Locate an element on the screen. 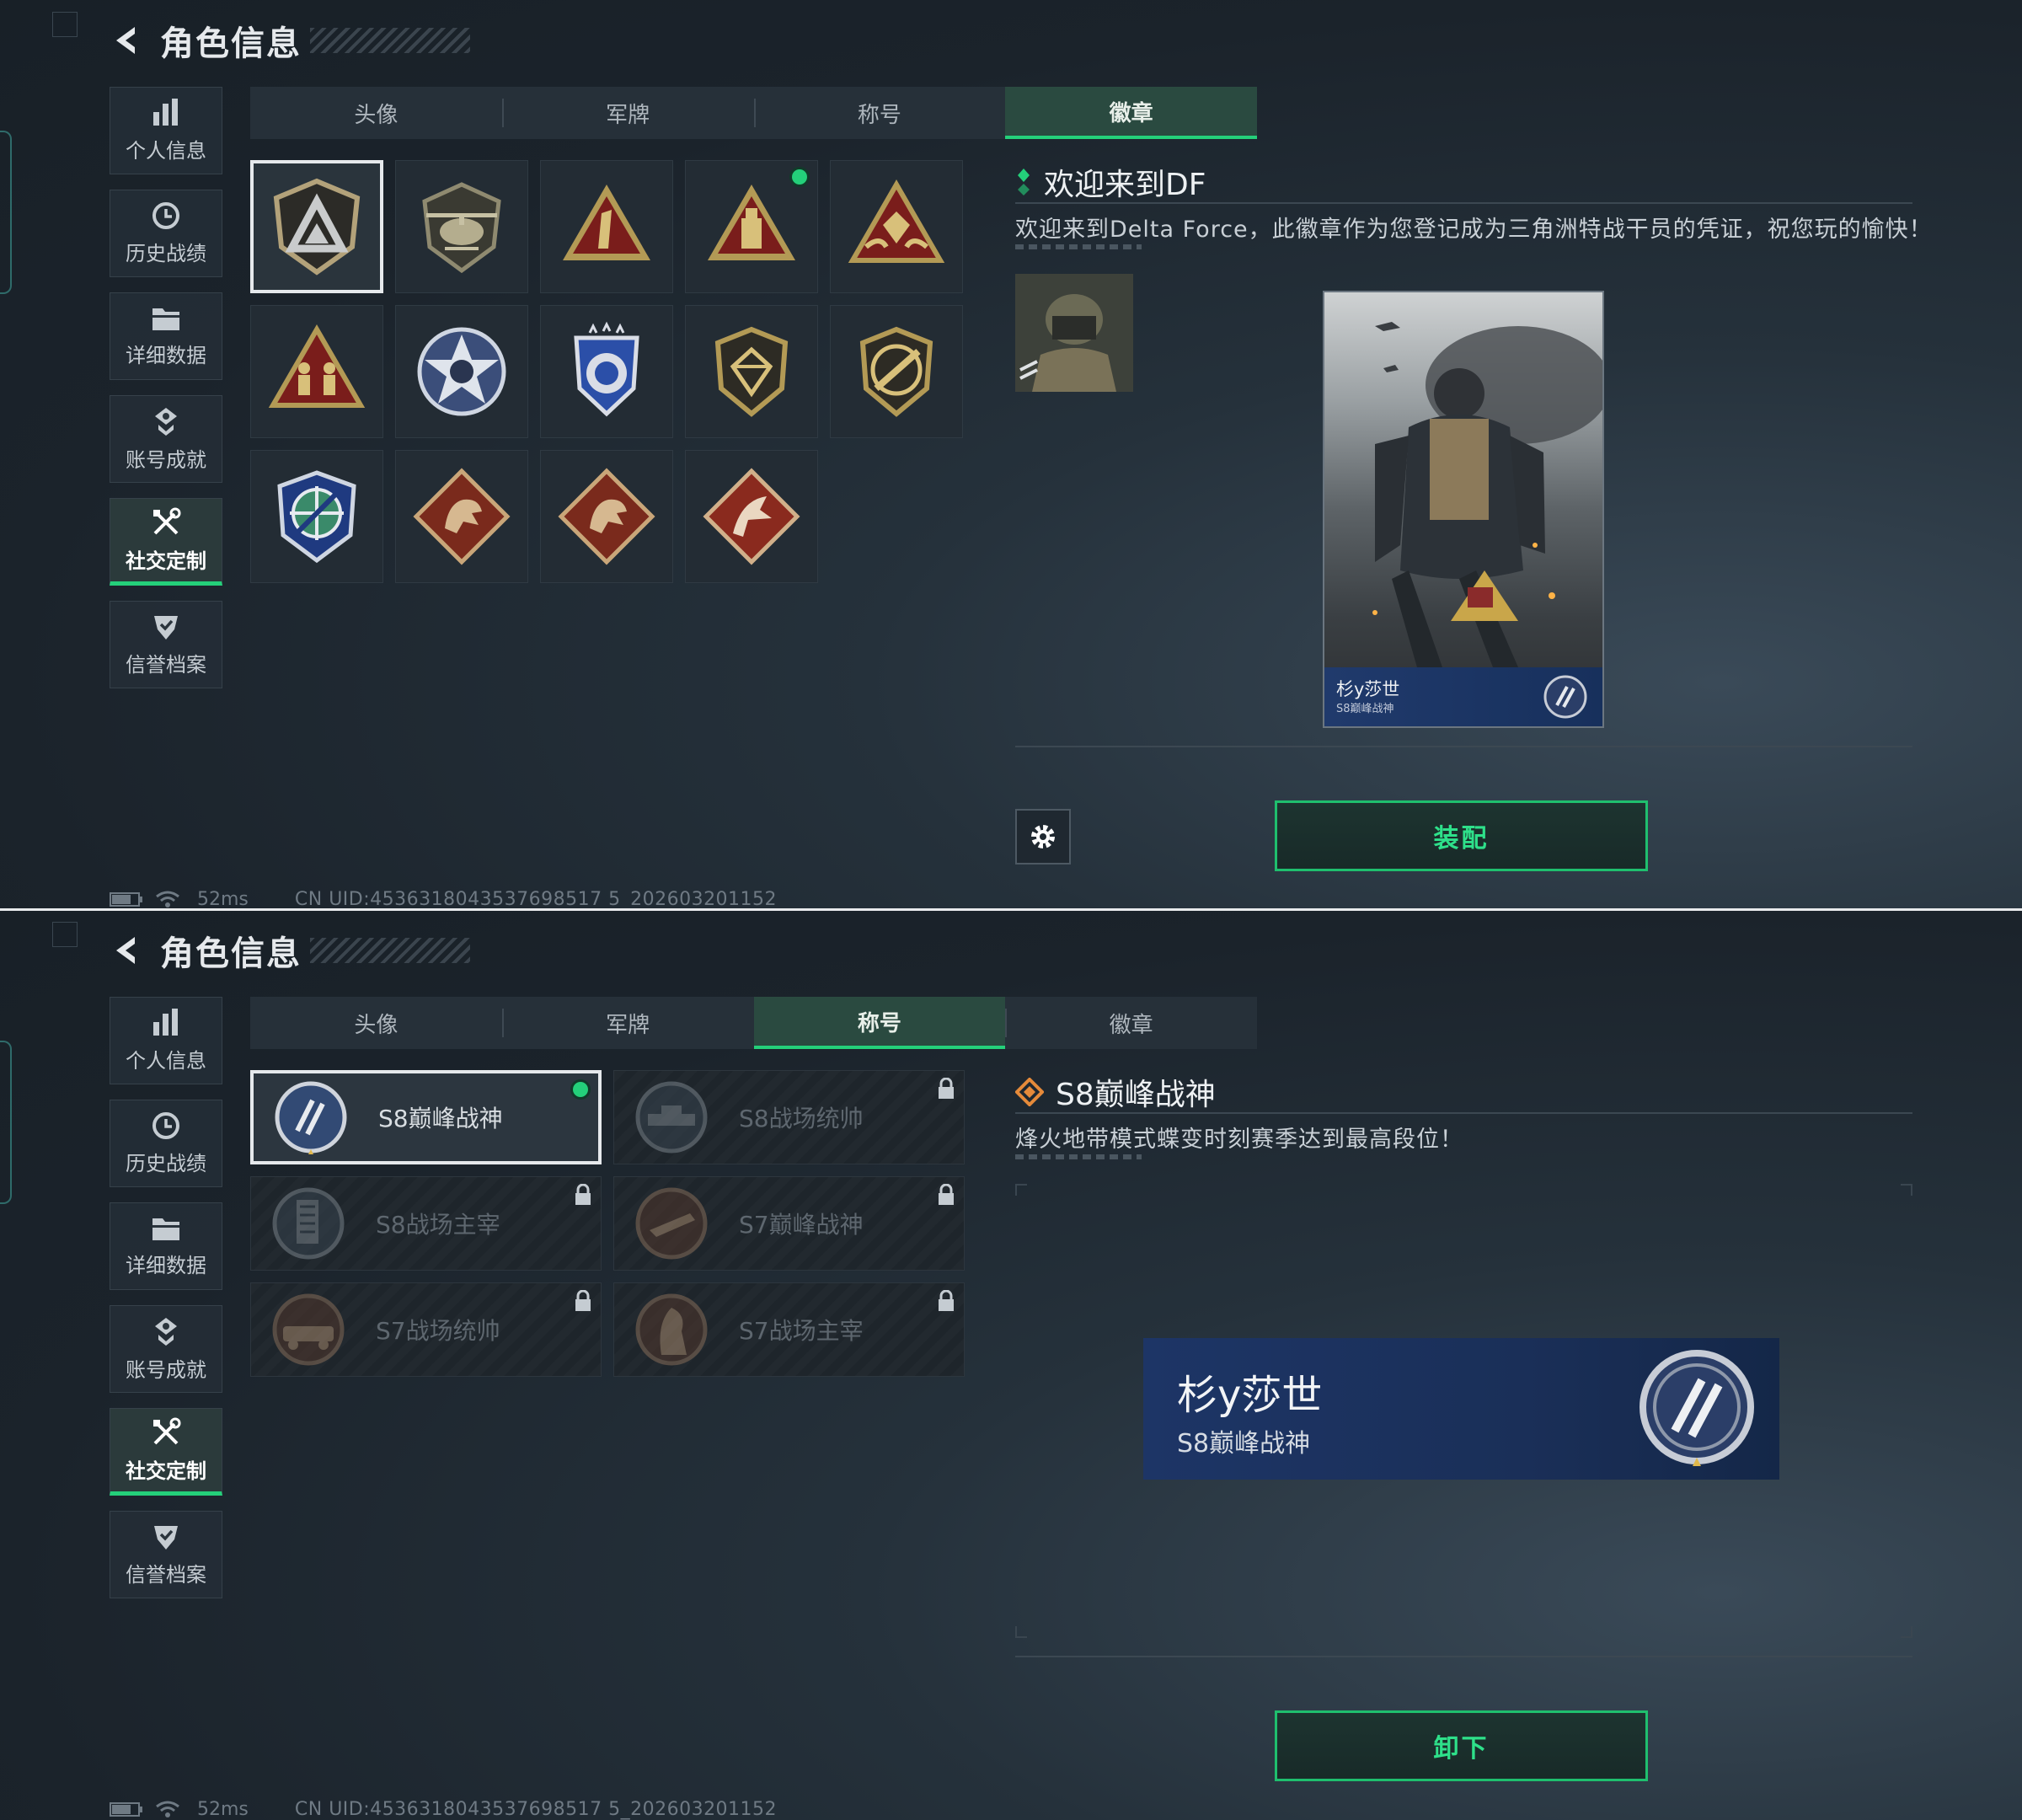 The height and width of the screenshot is (1820, 2022). title-item: S7巅峰战神 is located at coordinates (789, 1223).